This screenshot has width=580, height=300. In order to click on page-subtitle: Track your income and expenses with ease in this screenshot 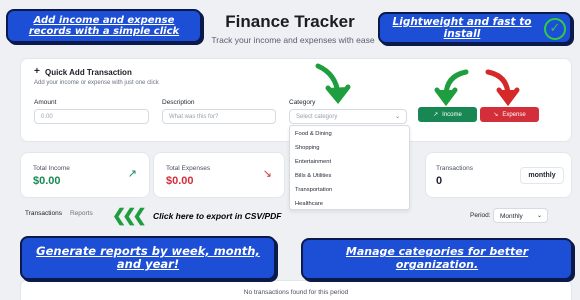, I will do `click(293, 40)`.